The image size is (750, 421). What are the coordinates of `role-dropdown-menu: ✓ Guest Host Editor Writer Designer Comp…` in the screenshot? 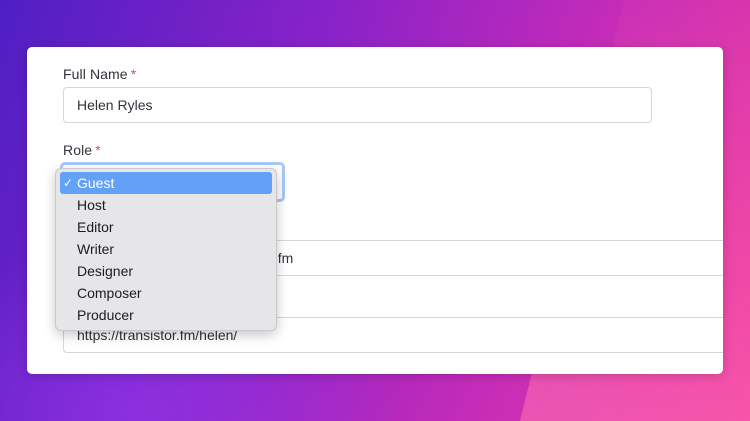 It's located at (166, 249).